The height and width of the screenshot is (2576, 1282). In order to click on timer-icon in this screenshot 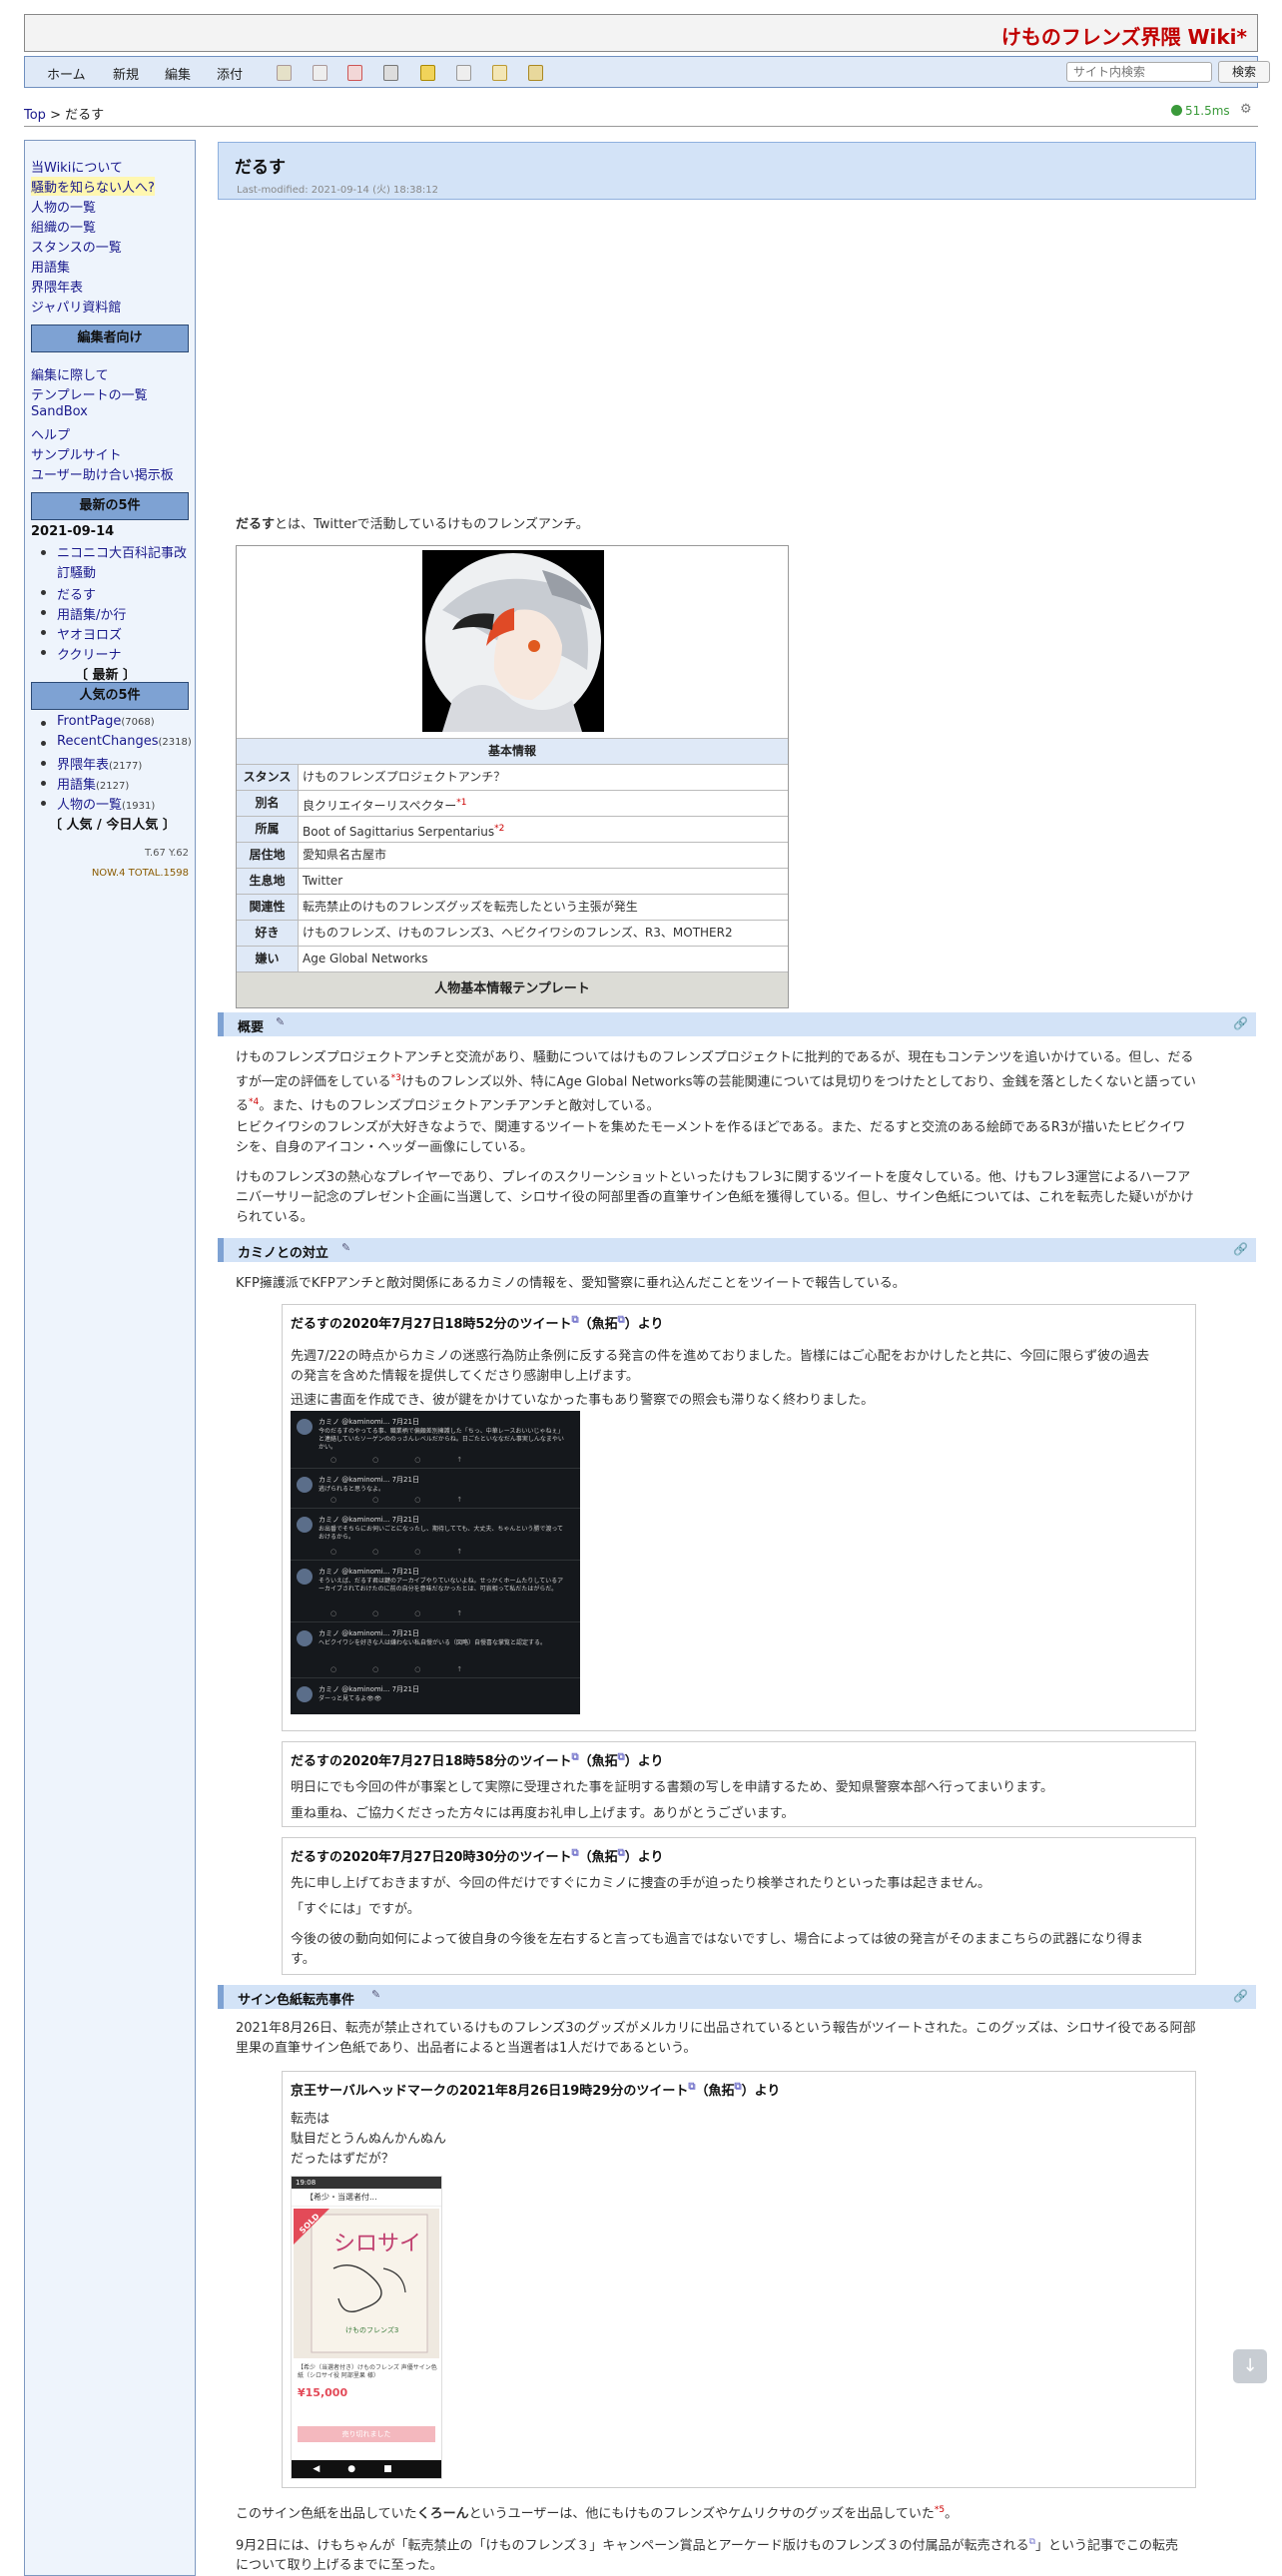, I will do `click(1176, 110)`.